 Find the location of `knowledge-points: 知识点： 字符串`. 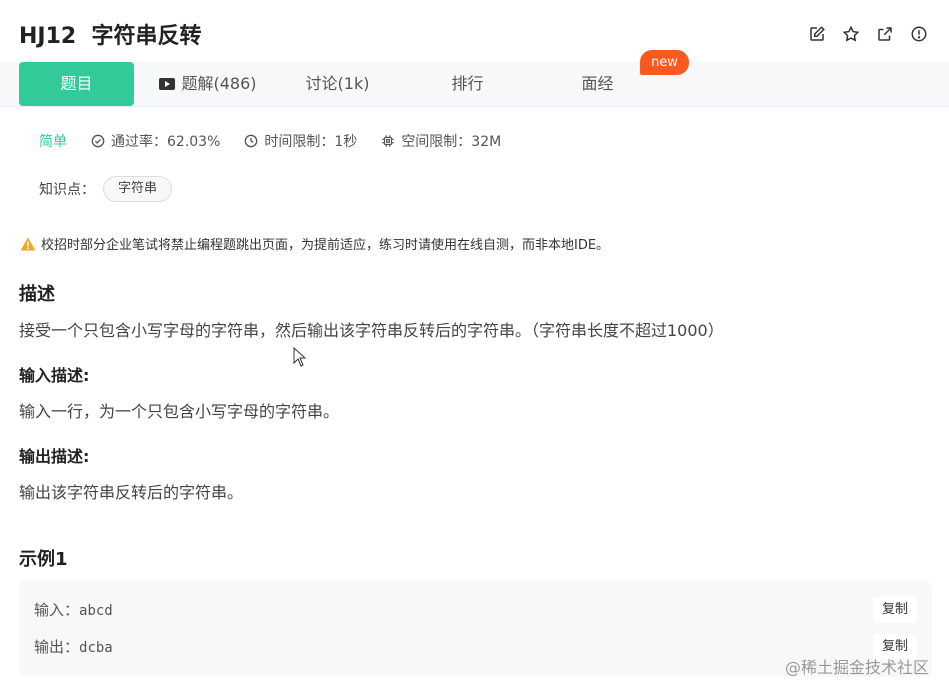

knowledge-points: 知识点： 字符串 is located at coordinates (106, 189).